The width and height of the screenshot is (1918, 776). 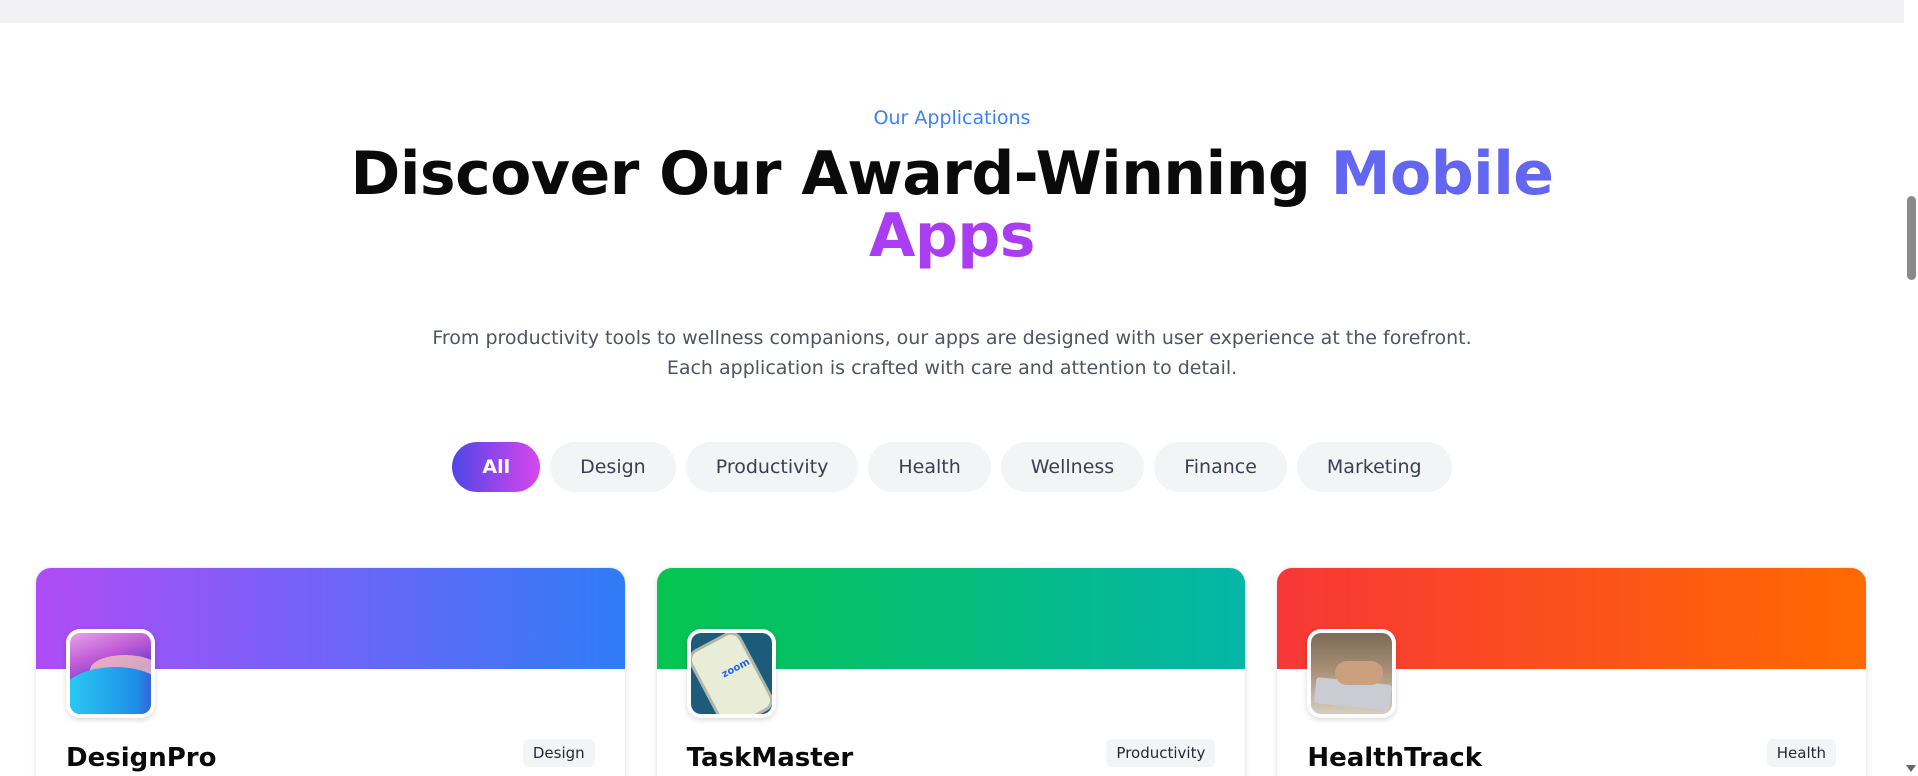 I want to click on filter-chip-design: Design, so click(x=613, y=467).